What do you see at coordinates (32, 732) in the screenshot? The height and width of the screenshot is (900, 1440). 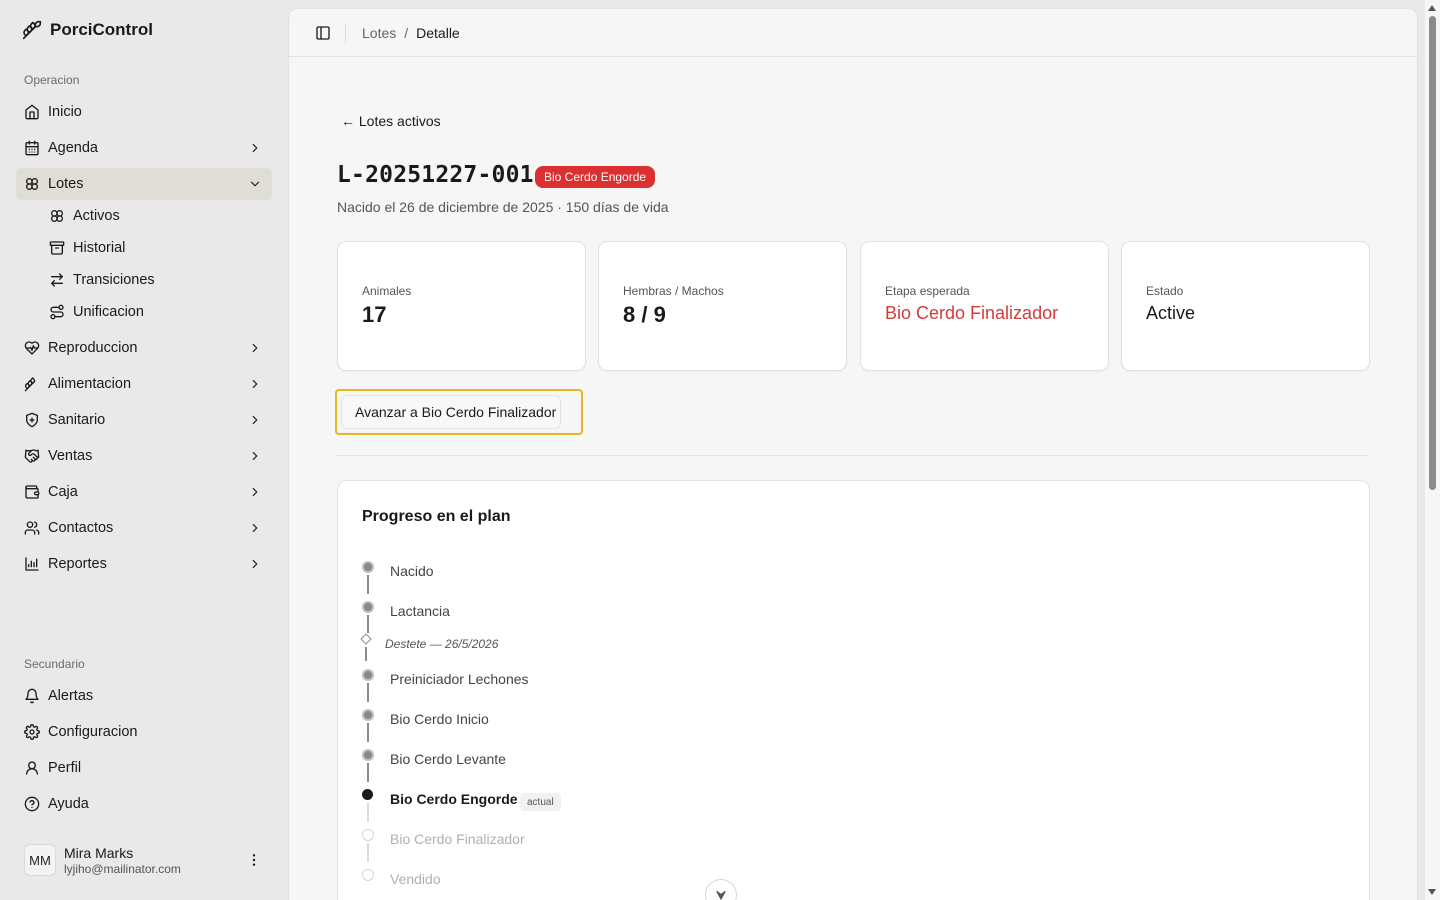 I see `gear-icon` at bounding box center [32, 732].